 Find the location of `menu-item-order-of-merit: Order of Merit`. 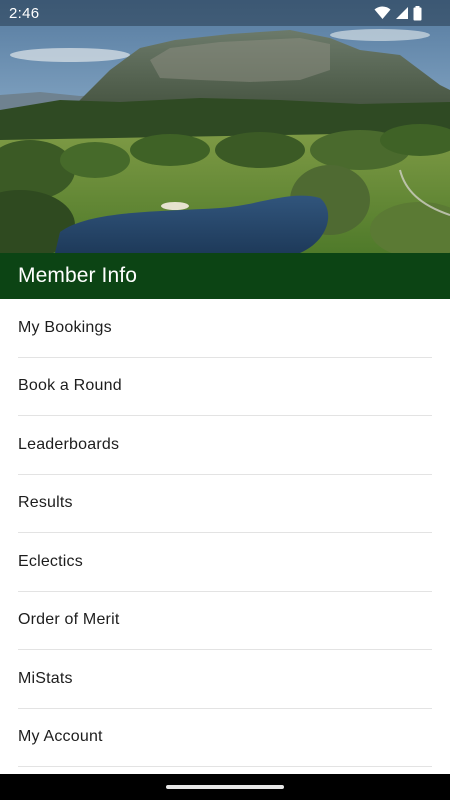

menu-item-order-of-merit: Order of Merit is located at coordinates (225, 621).